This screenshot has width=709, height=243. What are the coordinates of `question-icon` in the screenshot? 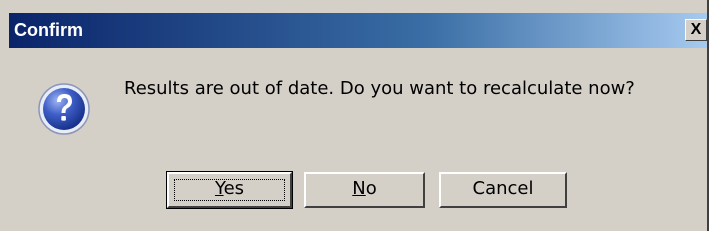 It's located at (64, 109).